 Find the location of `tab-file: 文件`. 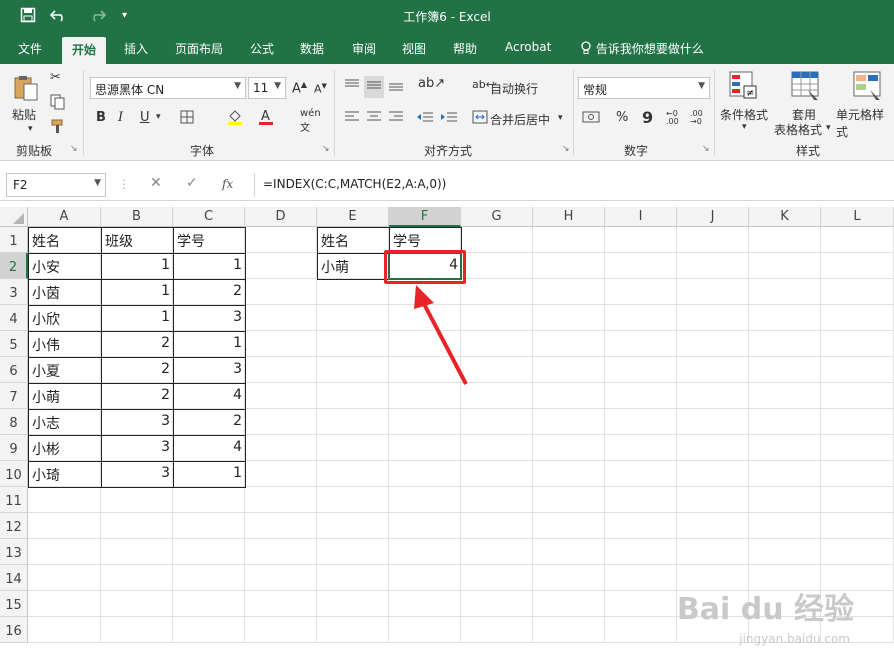

tab-file: 文件 is located at coordinates (30, 48).